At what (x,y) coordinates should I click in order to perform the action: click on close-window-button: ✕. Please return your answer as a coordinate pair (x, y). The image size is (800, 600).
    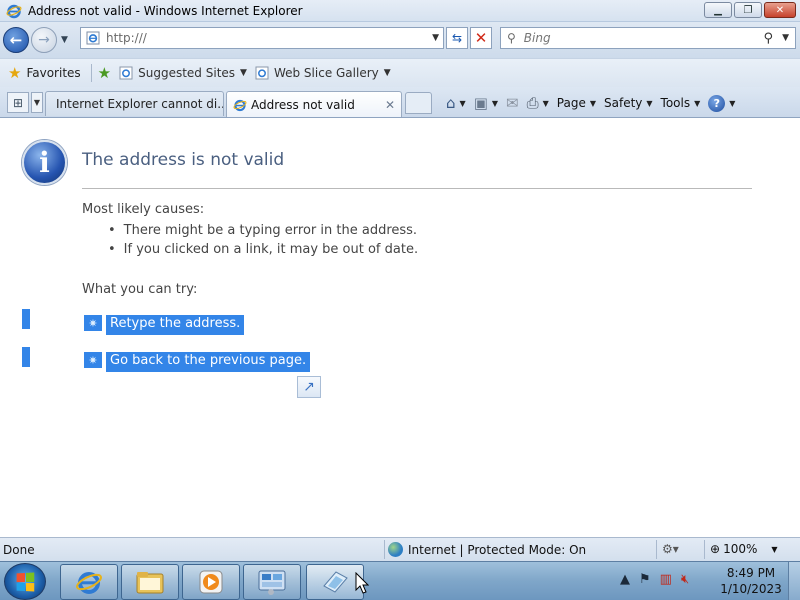
    Looking at the image, I should click on (780, 10).